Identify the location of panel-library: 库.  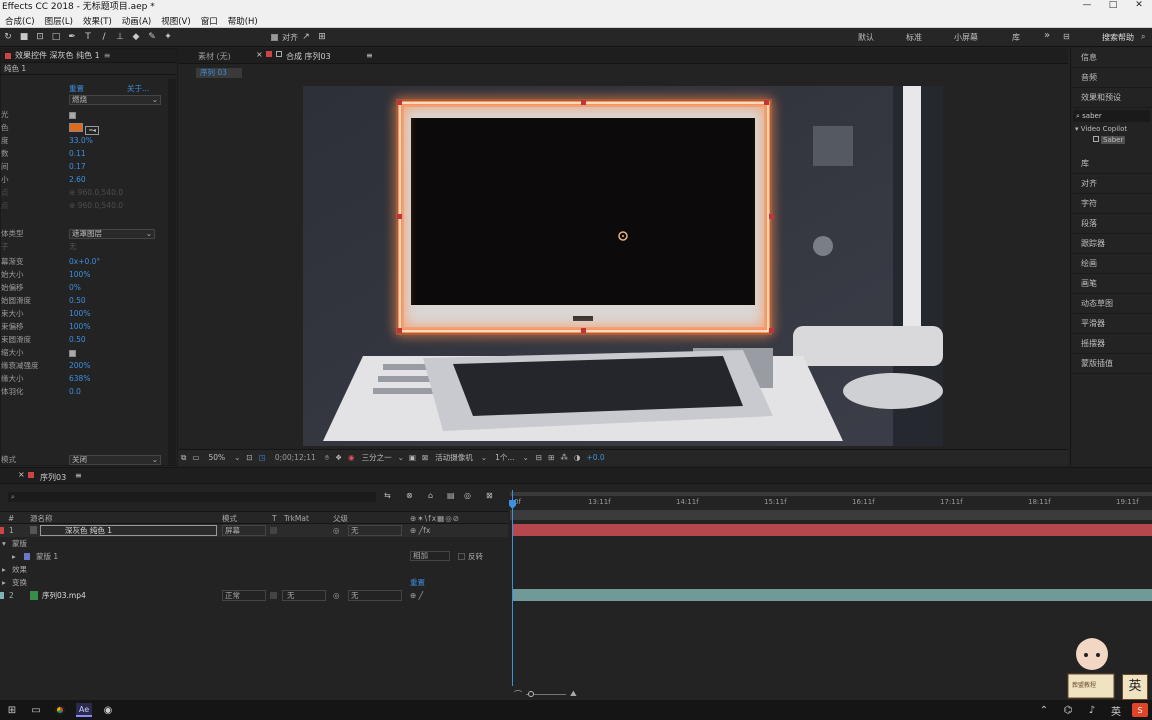
(1111, 164).